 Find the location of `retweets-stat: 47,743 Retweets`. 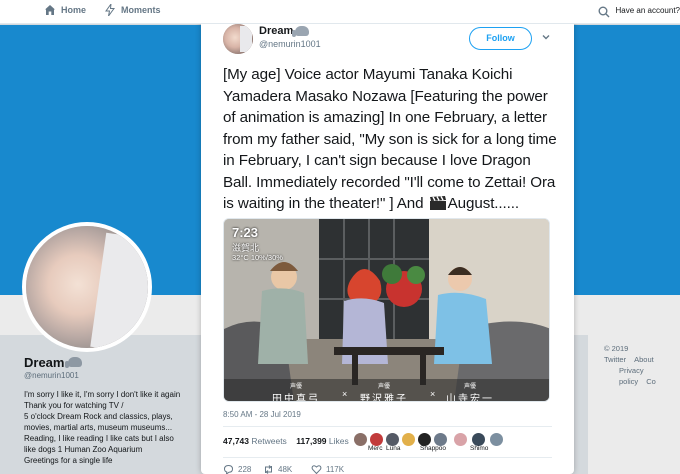

retweets-stat: 47,743 Retweets is located at coordinates (255, 441).